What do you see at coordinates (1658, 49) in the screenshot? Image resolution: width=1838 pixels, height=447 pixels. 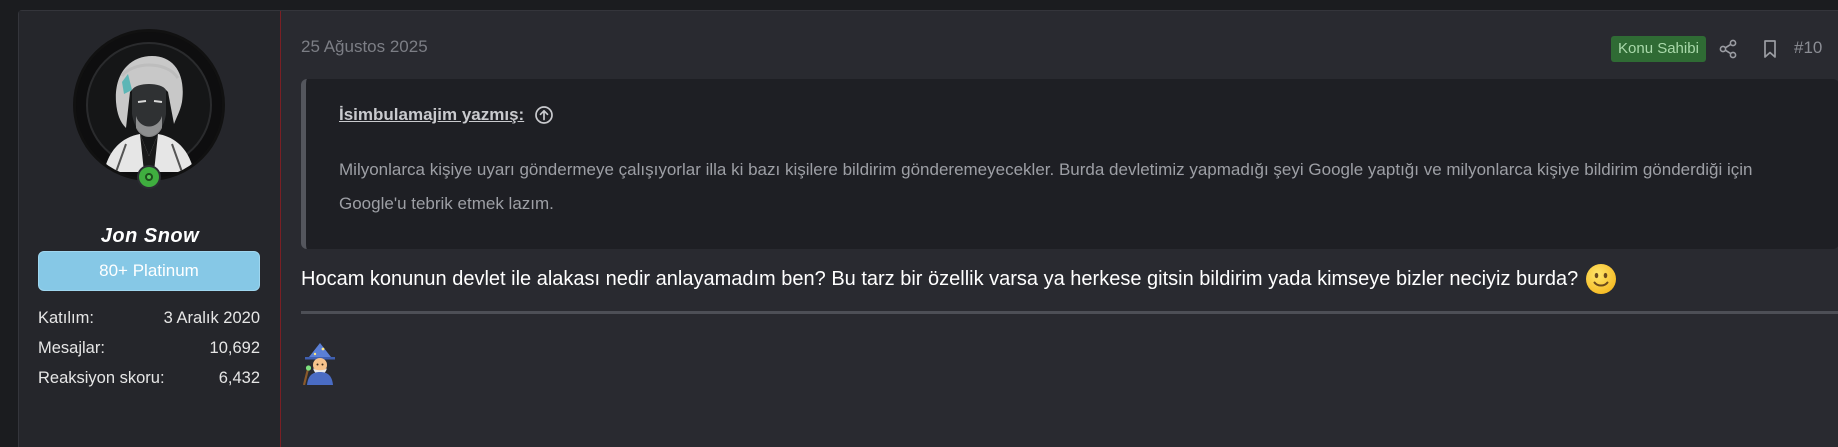 I see `thread-owner-badge: Konu Sahibi` at bounding box center [1658, 49].